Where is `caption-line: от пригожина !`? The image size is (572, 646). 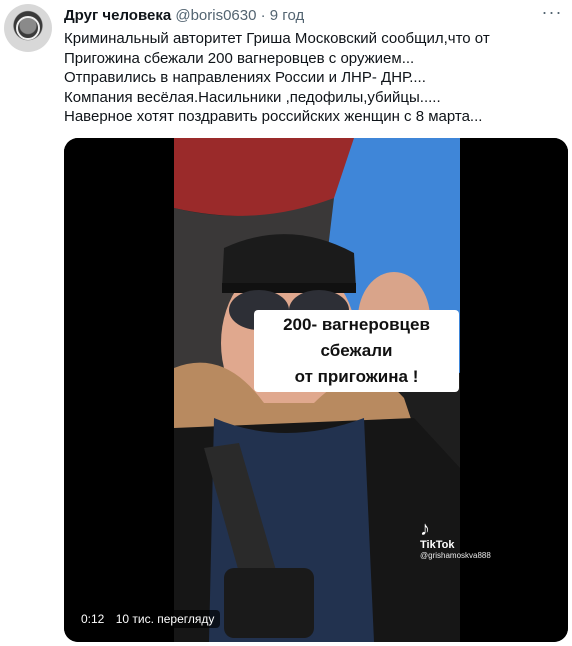
caption-line: от пригожина ! is located at coordinates (356, 376).